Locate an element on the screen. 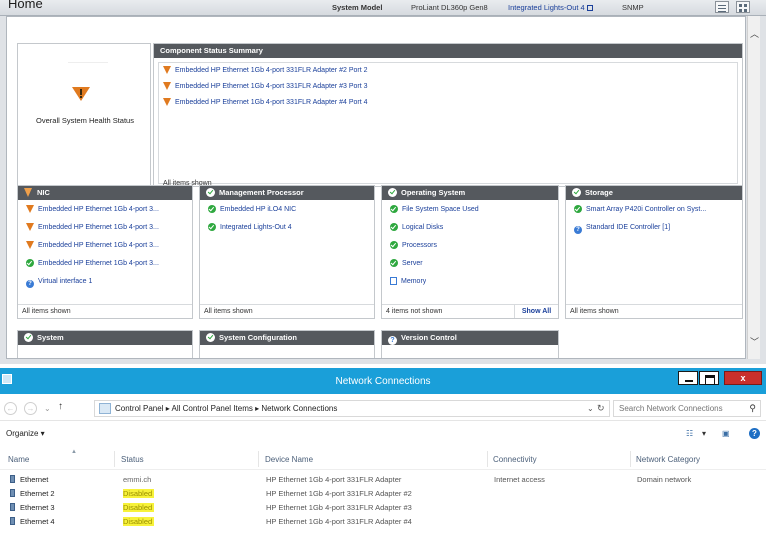 The width and height of the screenshot is (766, 540). overall-health-box: Overall System Health Status is located at coordinates (84, 115).